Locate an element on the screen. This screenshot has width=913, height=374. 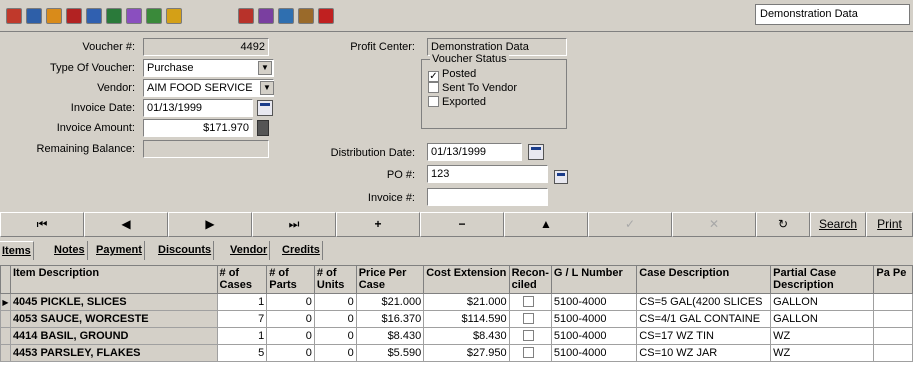
invoice-amount-field: $171.970 is located at coordinates (198, 128).